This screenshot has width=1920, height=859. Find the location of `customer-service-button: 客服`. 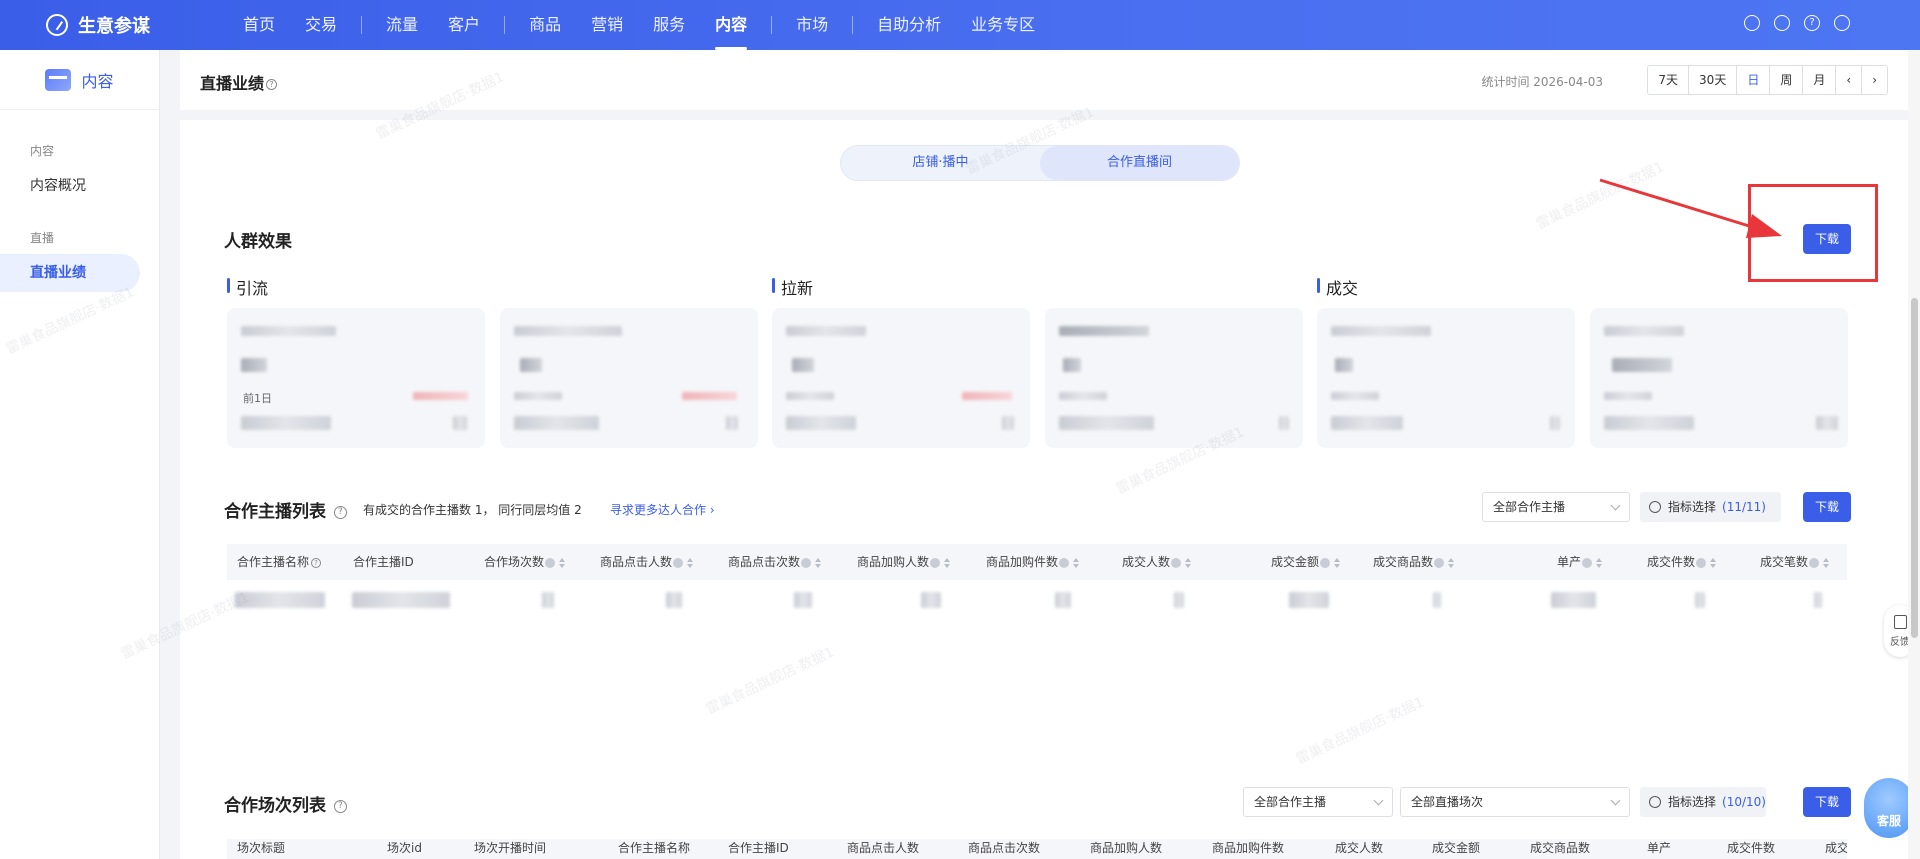

customer-service-button: 客服 is located at coordinates (1889, 808).